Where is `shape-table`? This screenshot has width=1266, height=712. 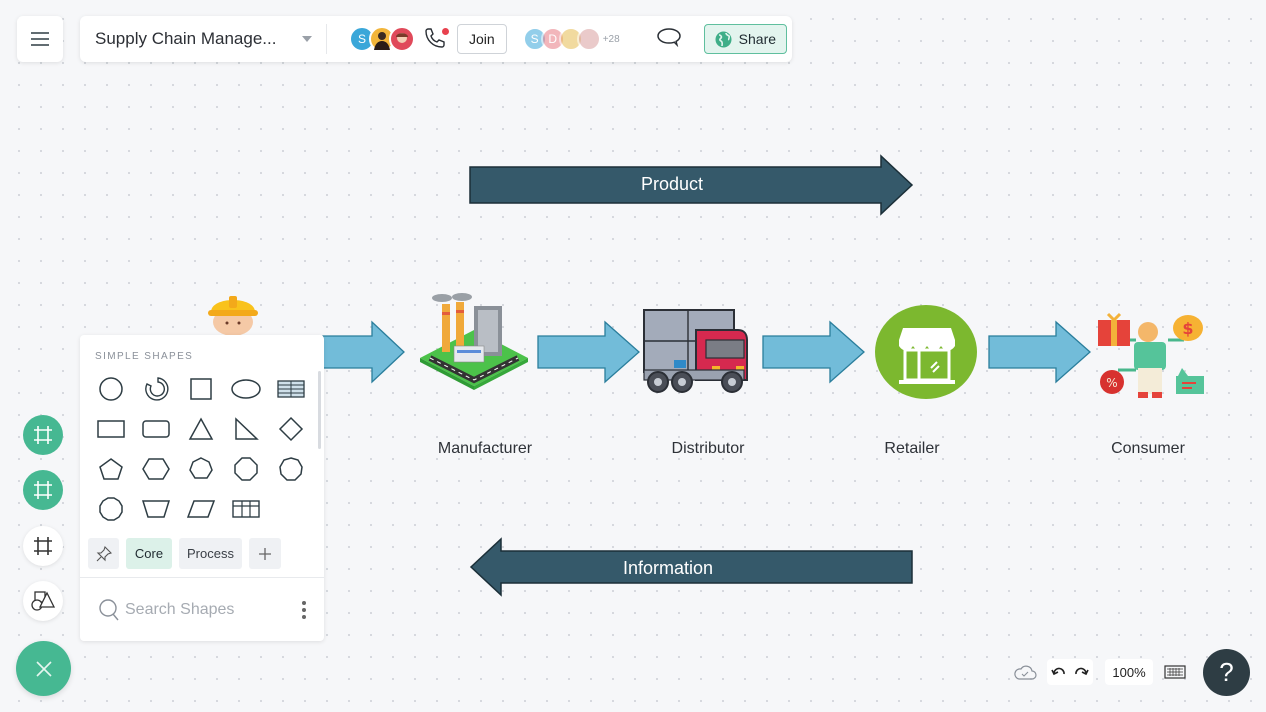 shape-table is located at coordinates (290, 389).